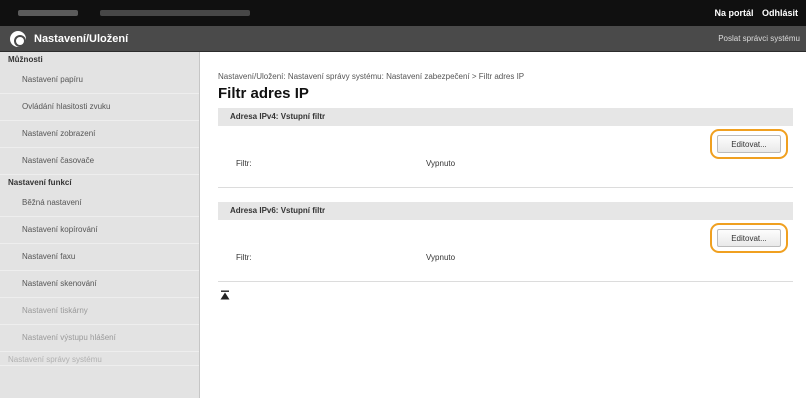 This screenshot has width=806, height=398. I want to click on section-body-ipv6: Editovat... Filtr: Vypnuto, so click(505, 251).